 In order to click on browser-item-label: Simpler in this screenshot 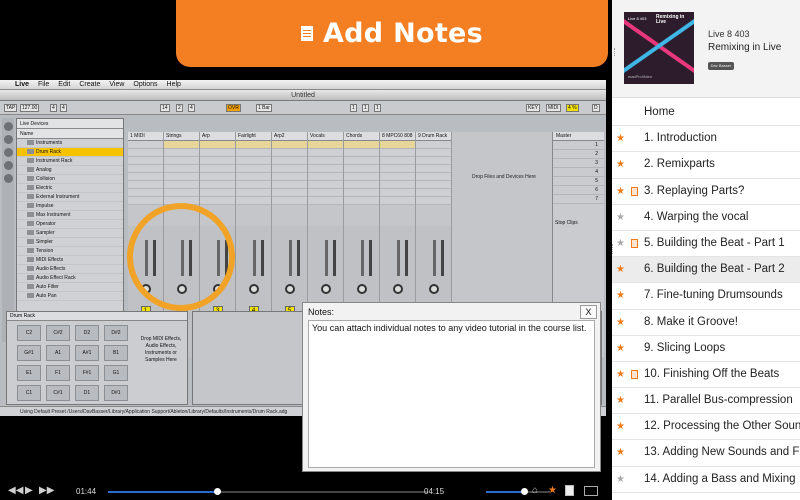, I will do `click(44, 242)`.